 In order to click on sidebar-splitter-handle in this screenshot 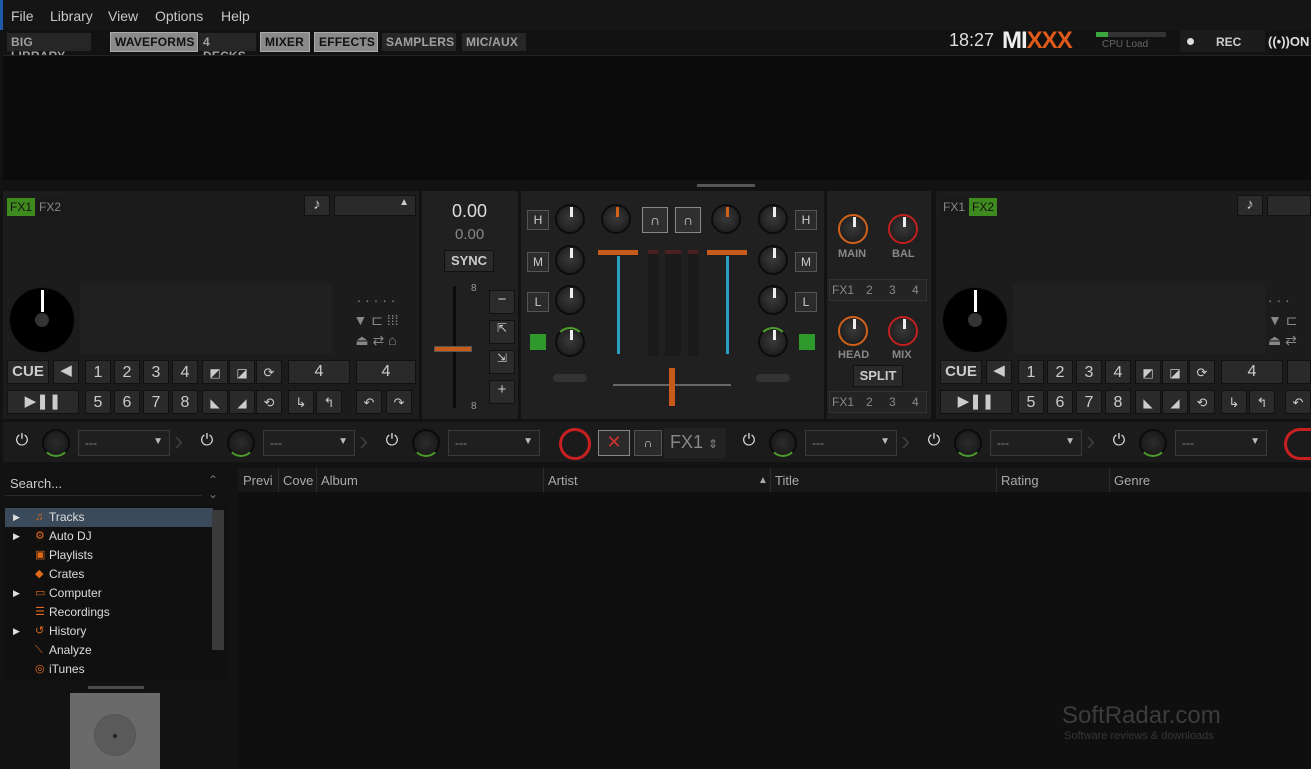, I will do `click(116, 687)`.